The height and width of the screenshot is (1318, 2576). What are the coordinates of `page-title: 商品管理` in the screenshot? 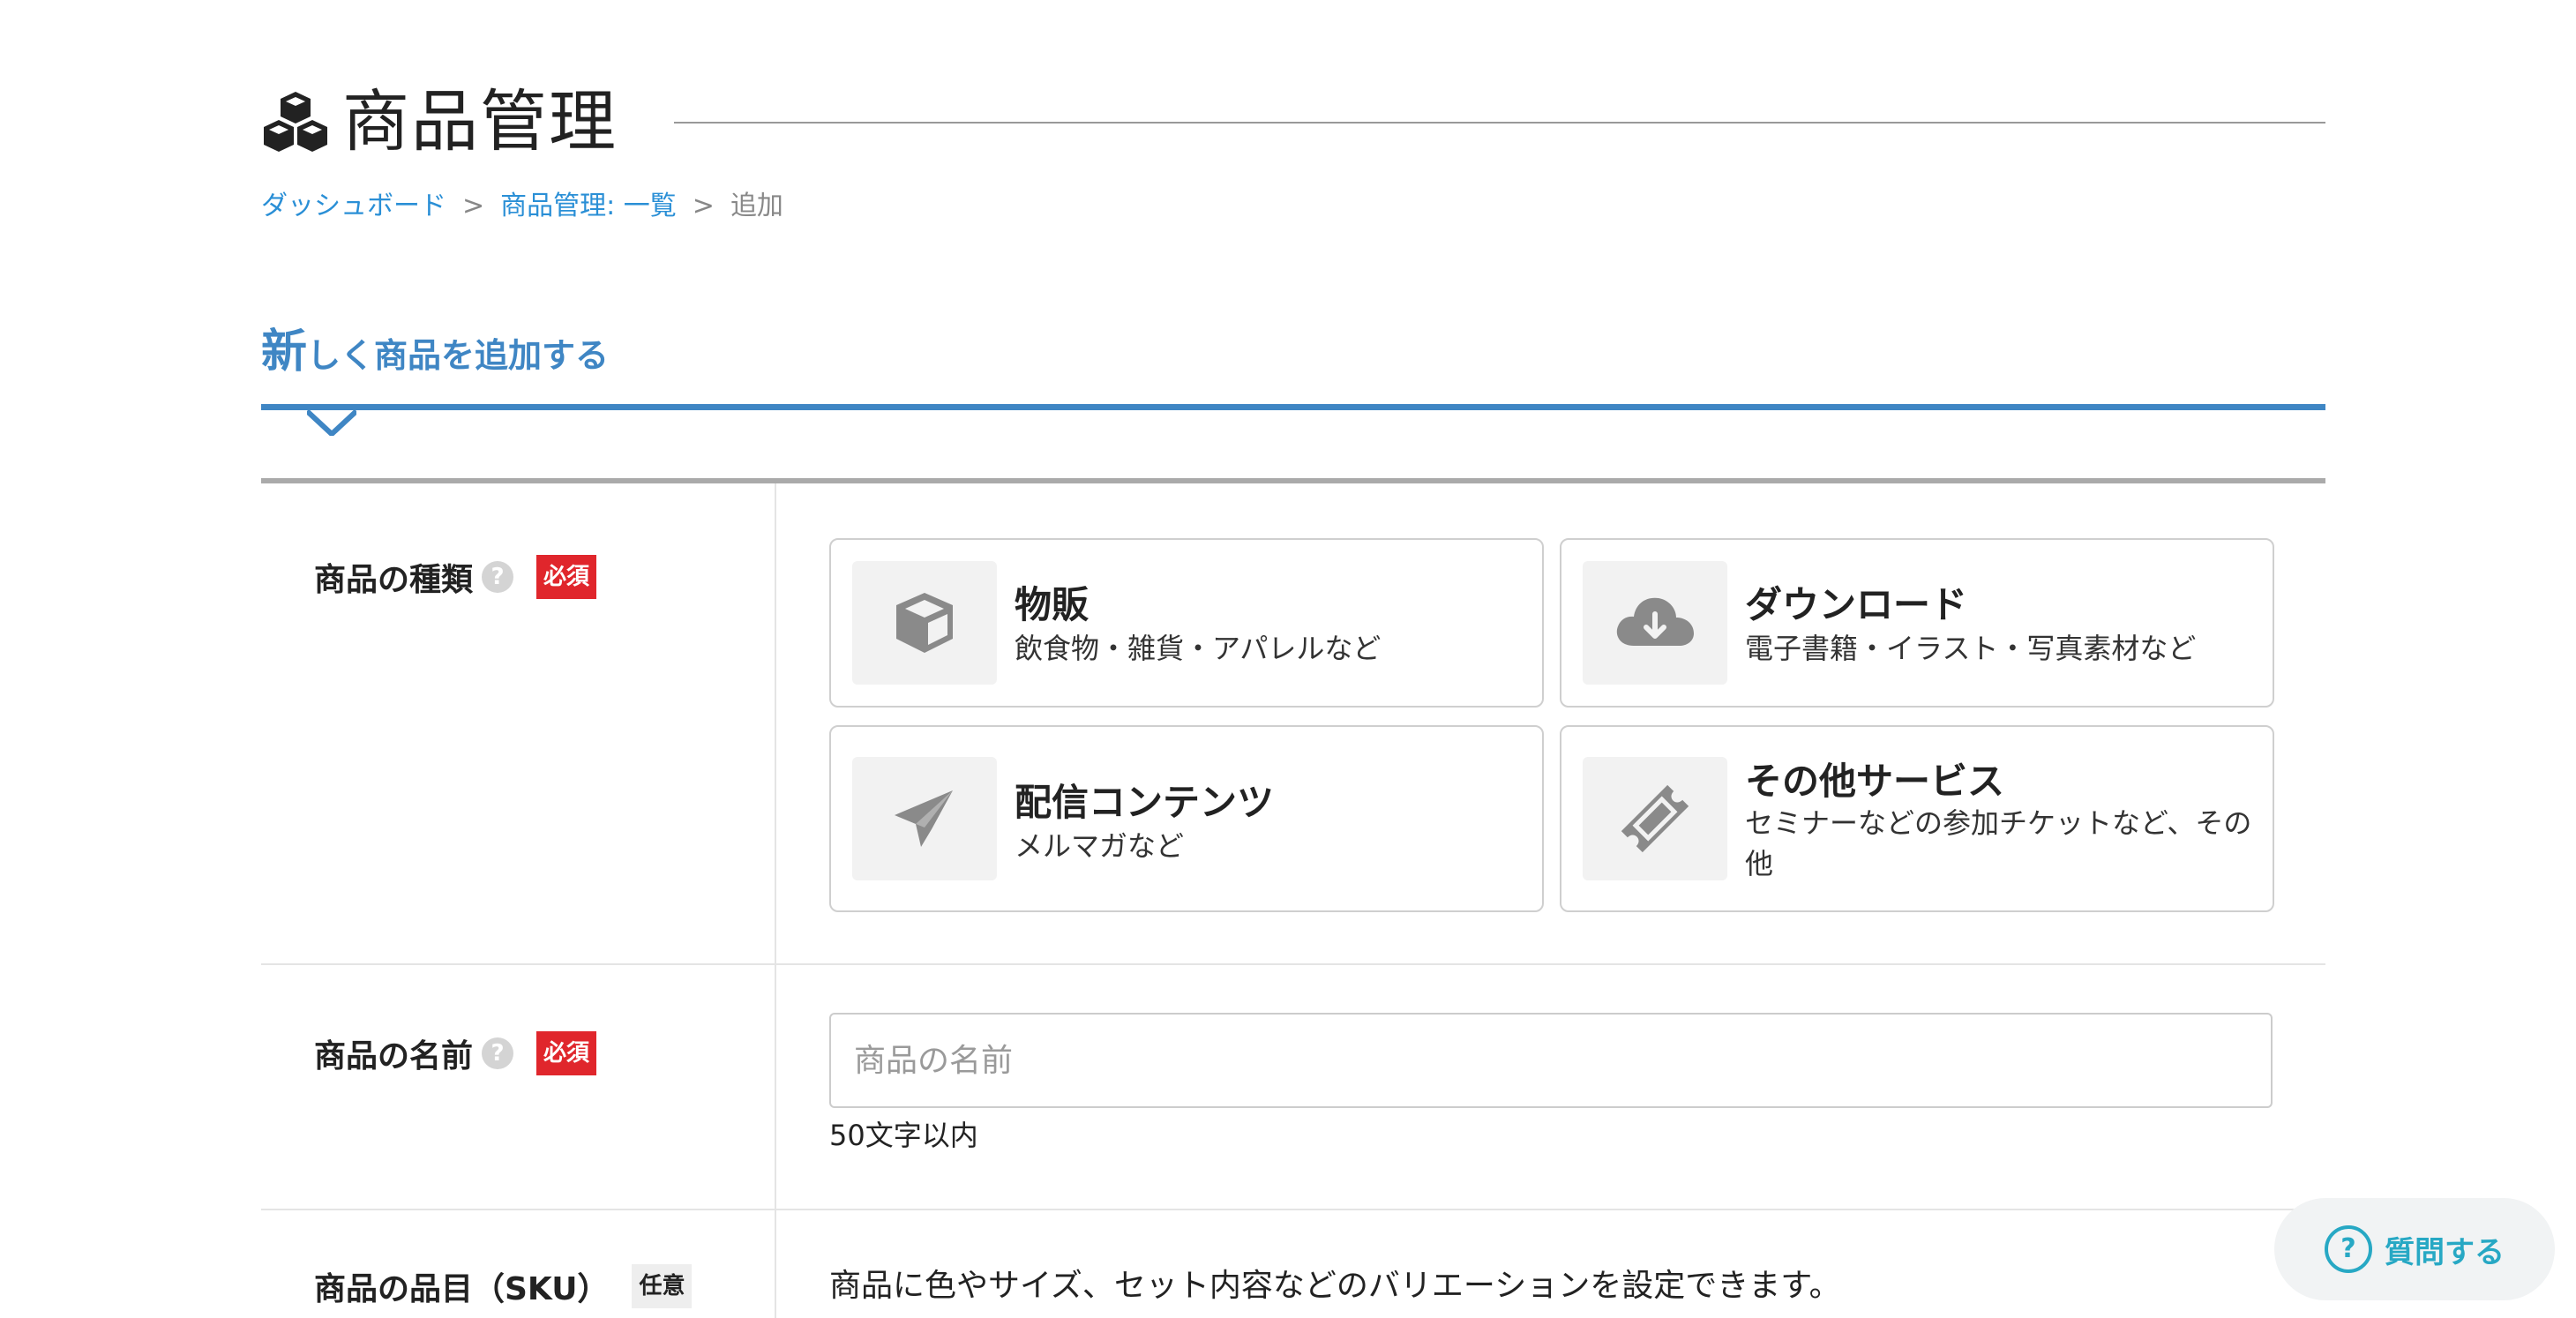 It's located at (480, 121).